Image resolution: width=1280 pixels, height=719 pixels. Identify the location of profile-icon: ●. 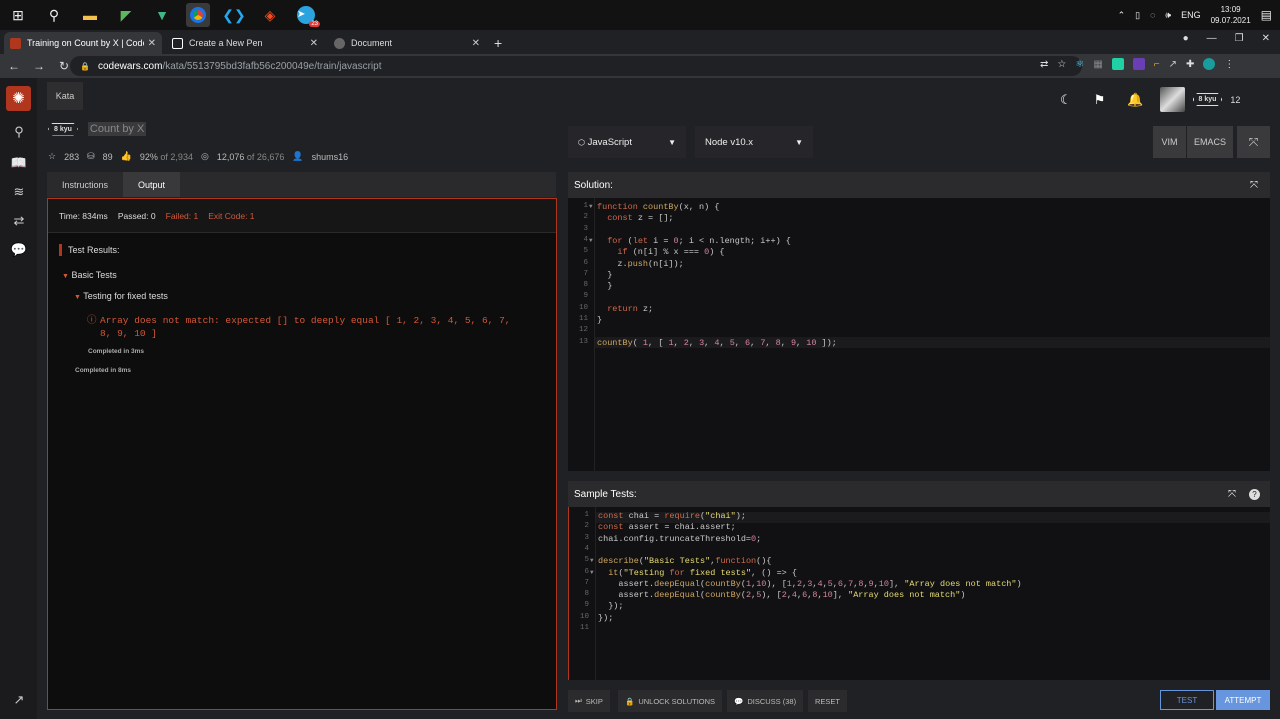
(1186, 38).